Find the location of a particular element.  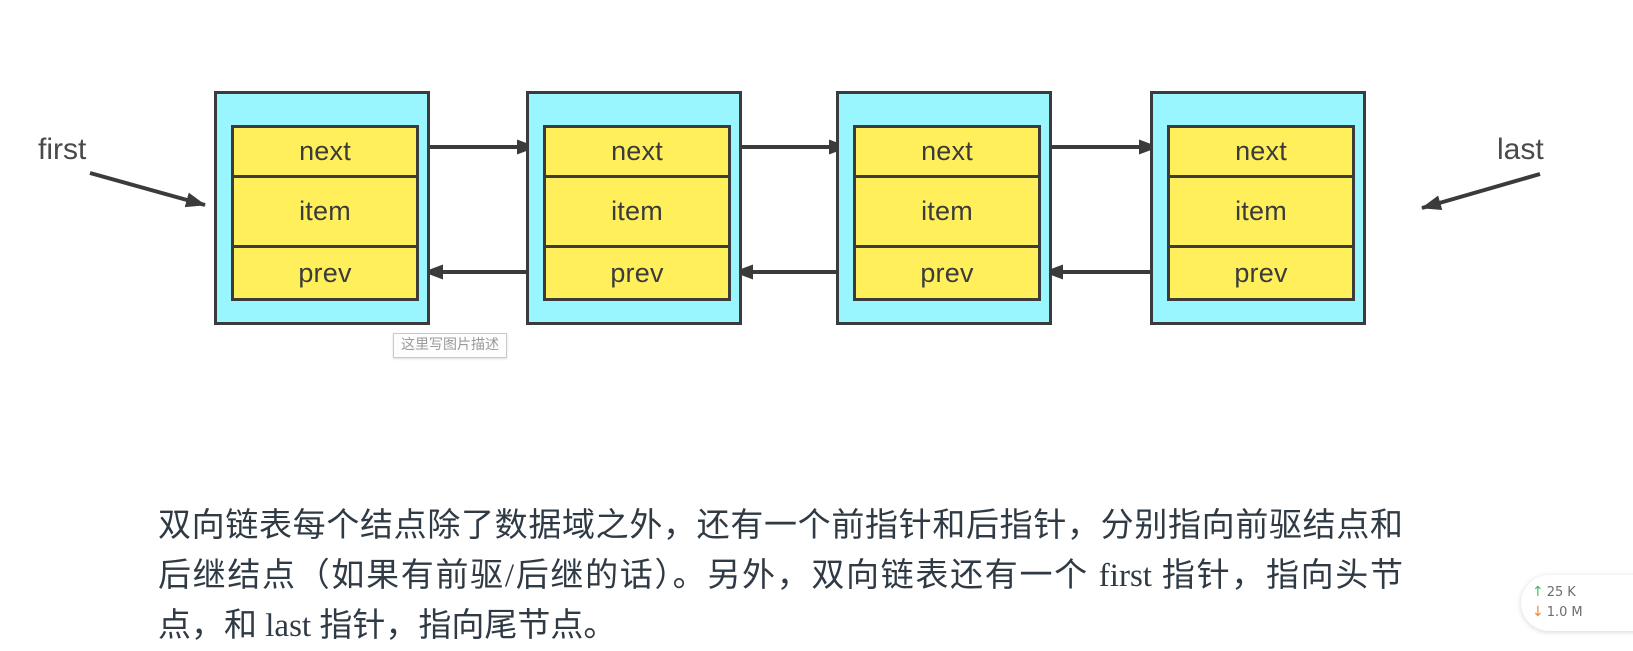

list-node-1-fields: next item prev is located at coordinates (325, 213).